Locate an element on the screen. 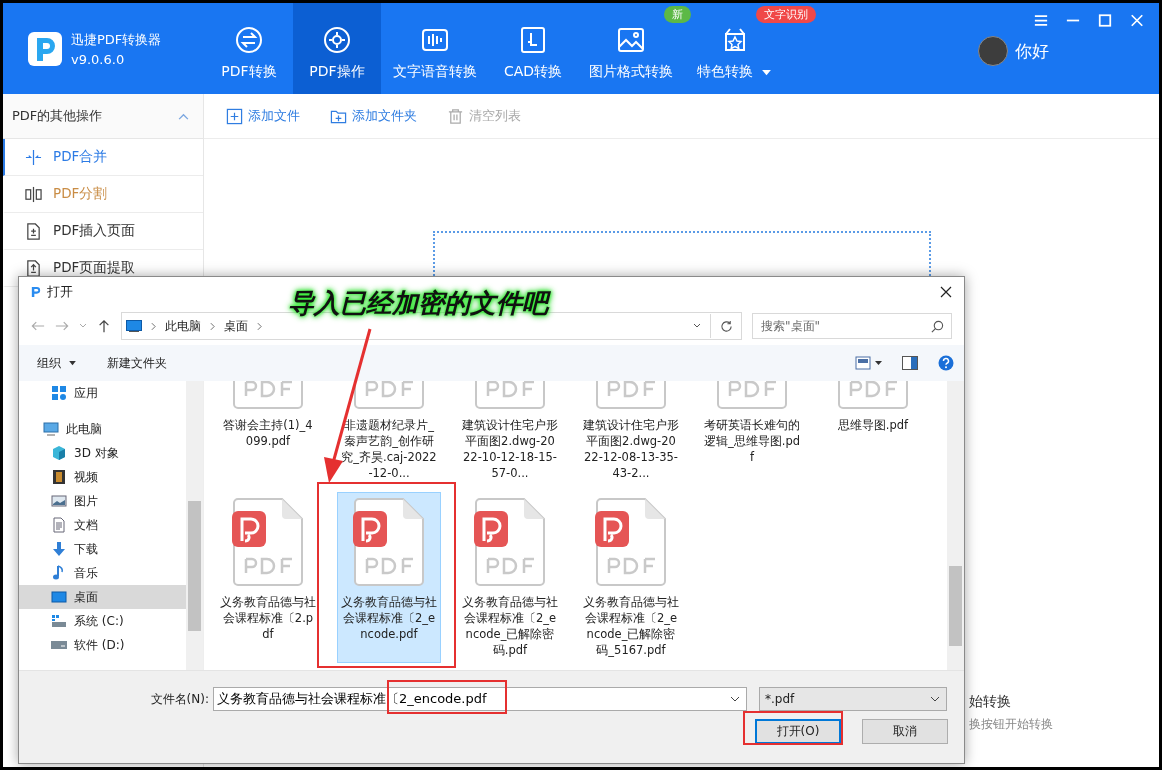 This screenshot has width=1162, height=770. file-item: 答谢会主持(1)_4099.pdf is located at coordinates (268, 433).